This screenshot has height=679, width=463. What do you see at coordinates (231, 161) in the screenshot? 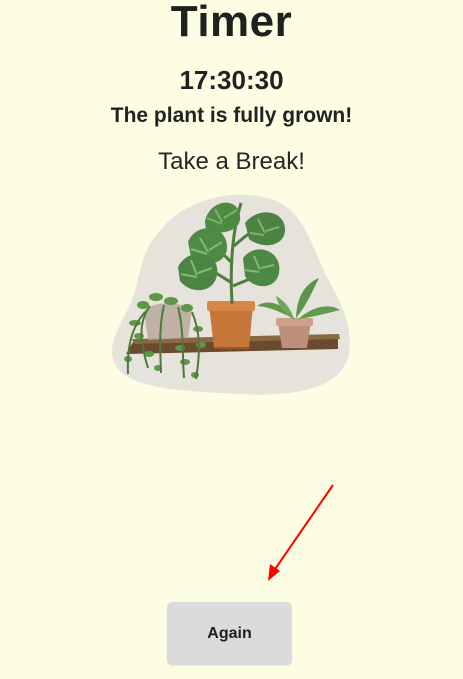
I see `break-message: Take a Break!` at bounding box center [231, 161].